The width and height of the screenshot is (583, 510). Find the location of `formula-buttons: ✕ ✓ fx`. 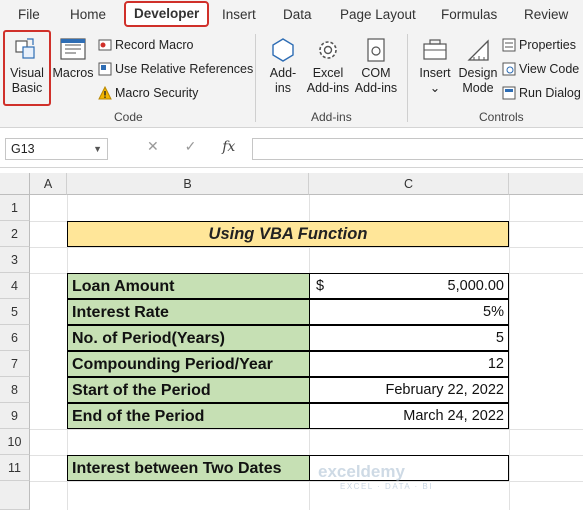

formula-buttons: ✕ ✓ fx is located at coordinates (176, 146).